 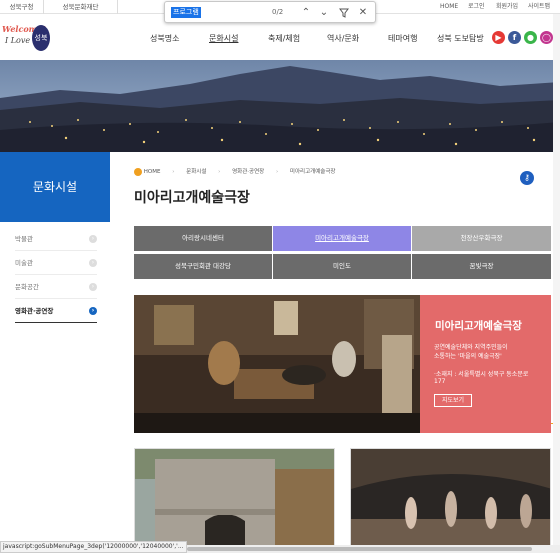 What do you see at coordinates (24, 263) in the screenshot?
I see `sidebar-item-label: 미술관` at bounding box center [24, 263].